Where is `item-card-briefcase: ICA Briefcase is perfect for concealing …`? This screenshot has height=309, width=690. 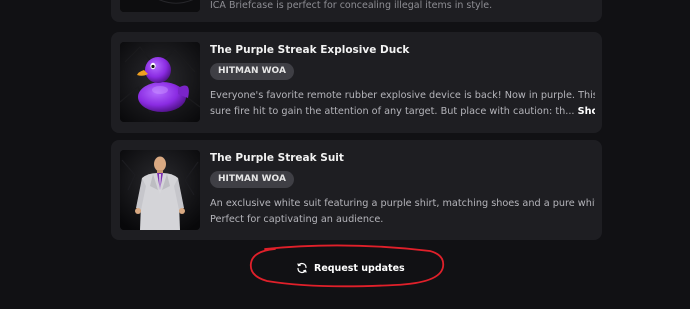 item-card-briefcase: ICA Briefcase is perfect for concealing … is located at coordinates (356, 11).